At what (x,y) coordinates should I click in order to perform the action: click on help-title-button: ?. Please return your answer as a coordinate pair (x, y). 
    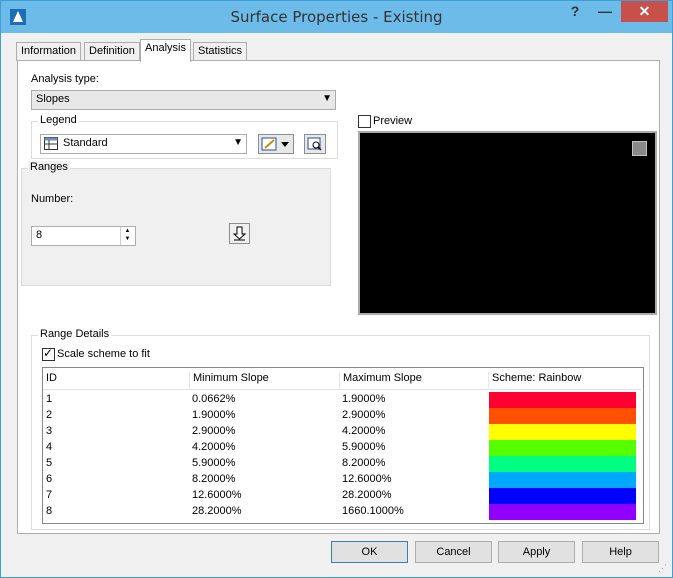
    Looking at the image, I should click on (575, 11).